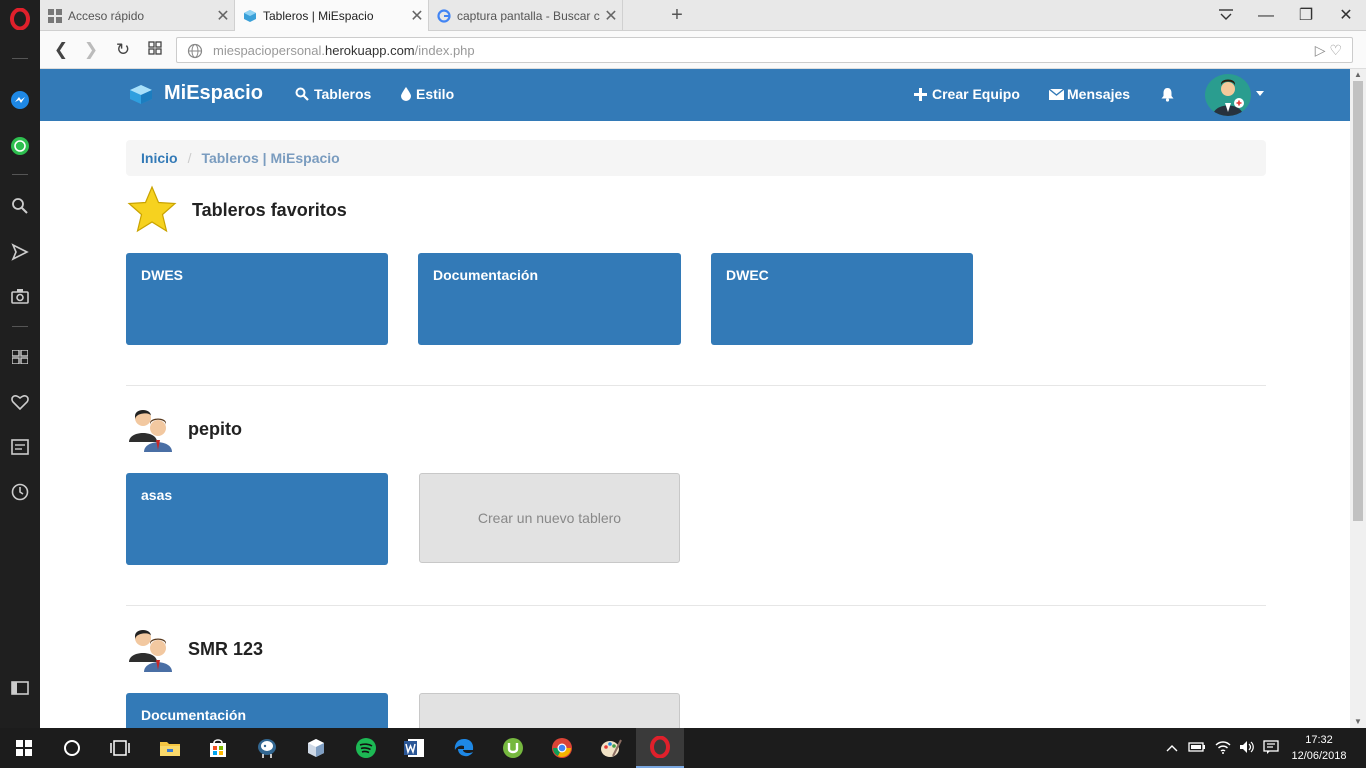 This screenshot has height=768, width=1366. Describe the element at coordinates (20, 252) in the screenshot. I see `send-icon` at that location.